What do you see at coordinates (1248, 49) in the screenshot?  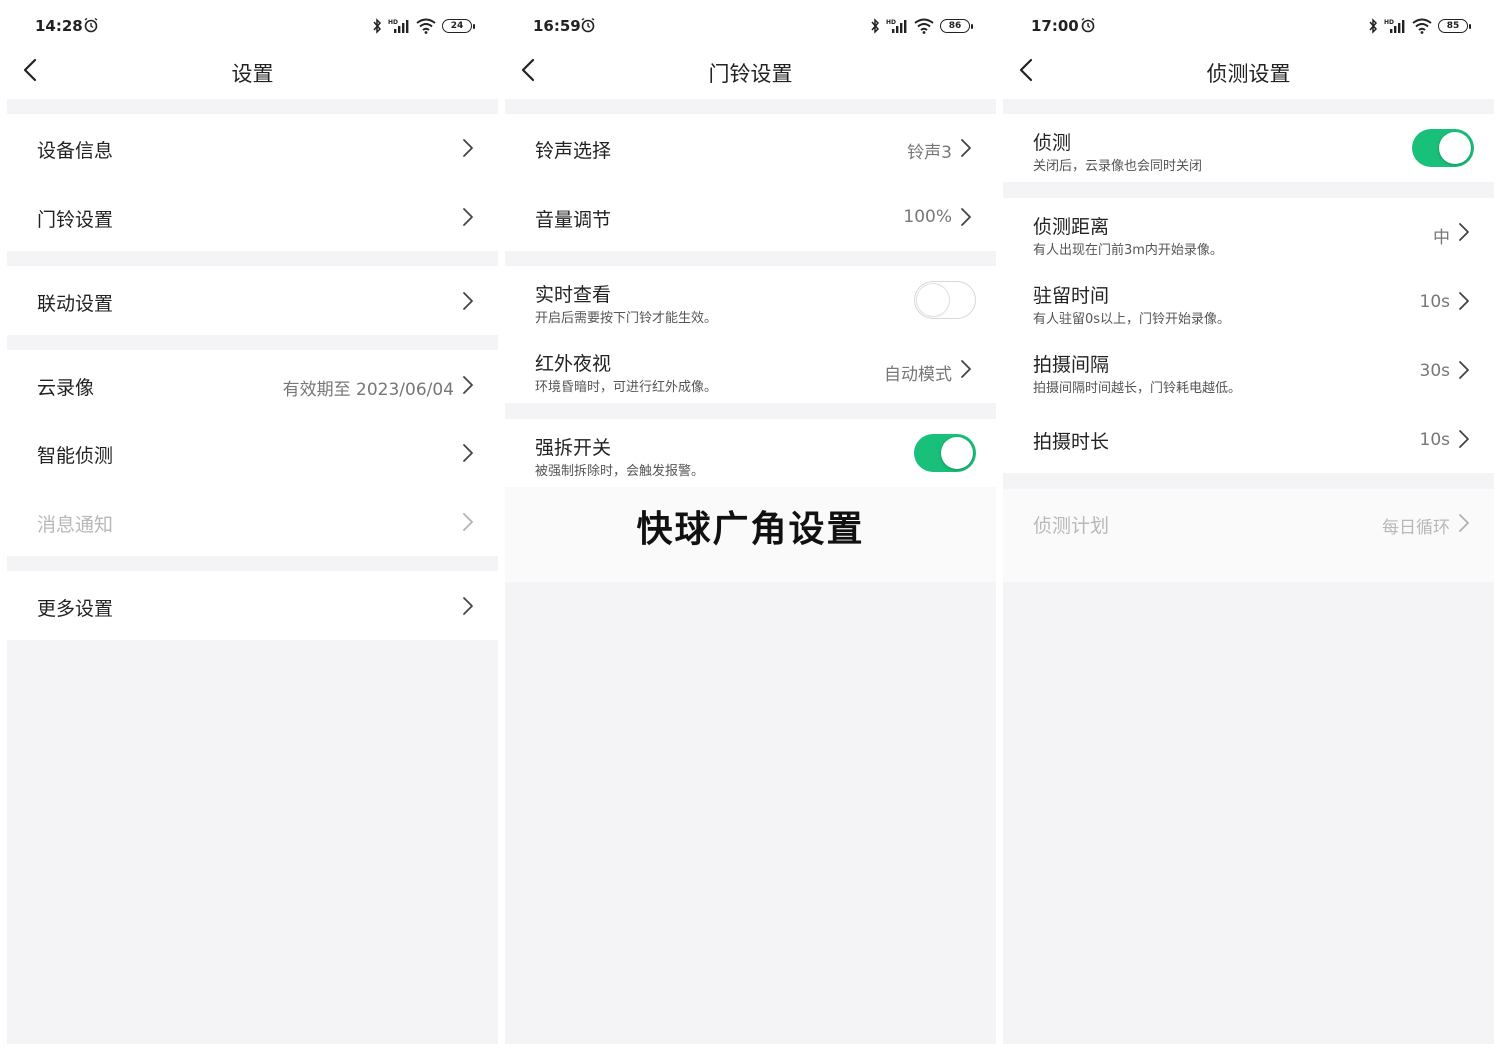 I see `top-bar: 17:00 85 侦测设置` at bounding box center [1248, 49].